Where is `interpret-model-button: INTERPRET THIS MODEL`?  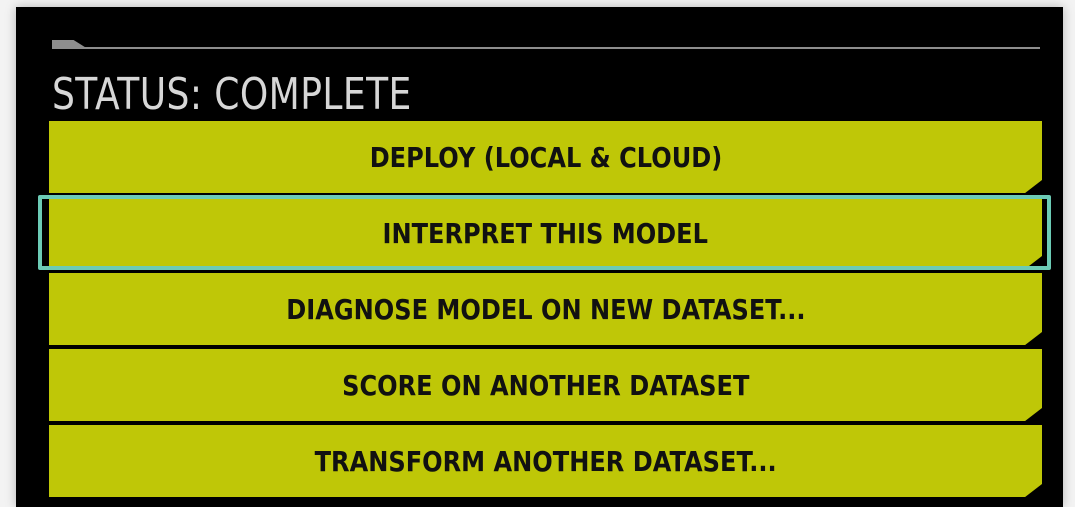 interpret-model-button: INTERPRET THIS MODEL is located at coordinates (545, 233).